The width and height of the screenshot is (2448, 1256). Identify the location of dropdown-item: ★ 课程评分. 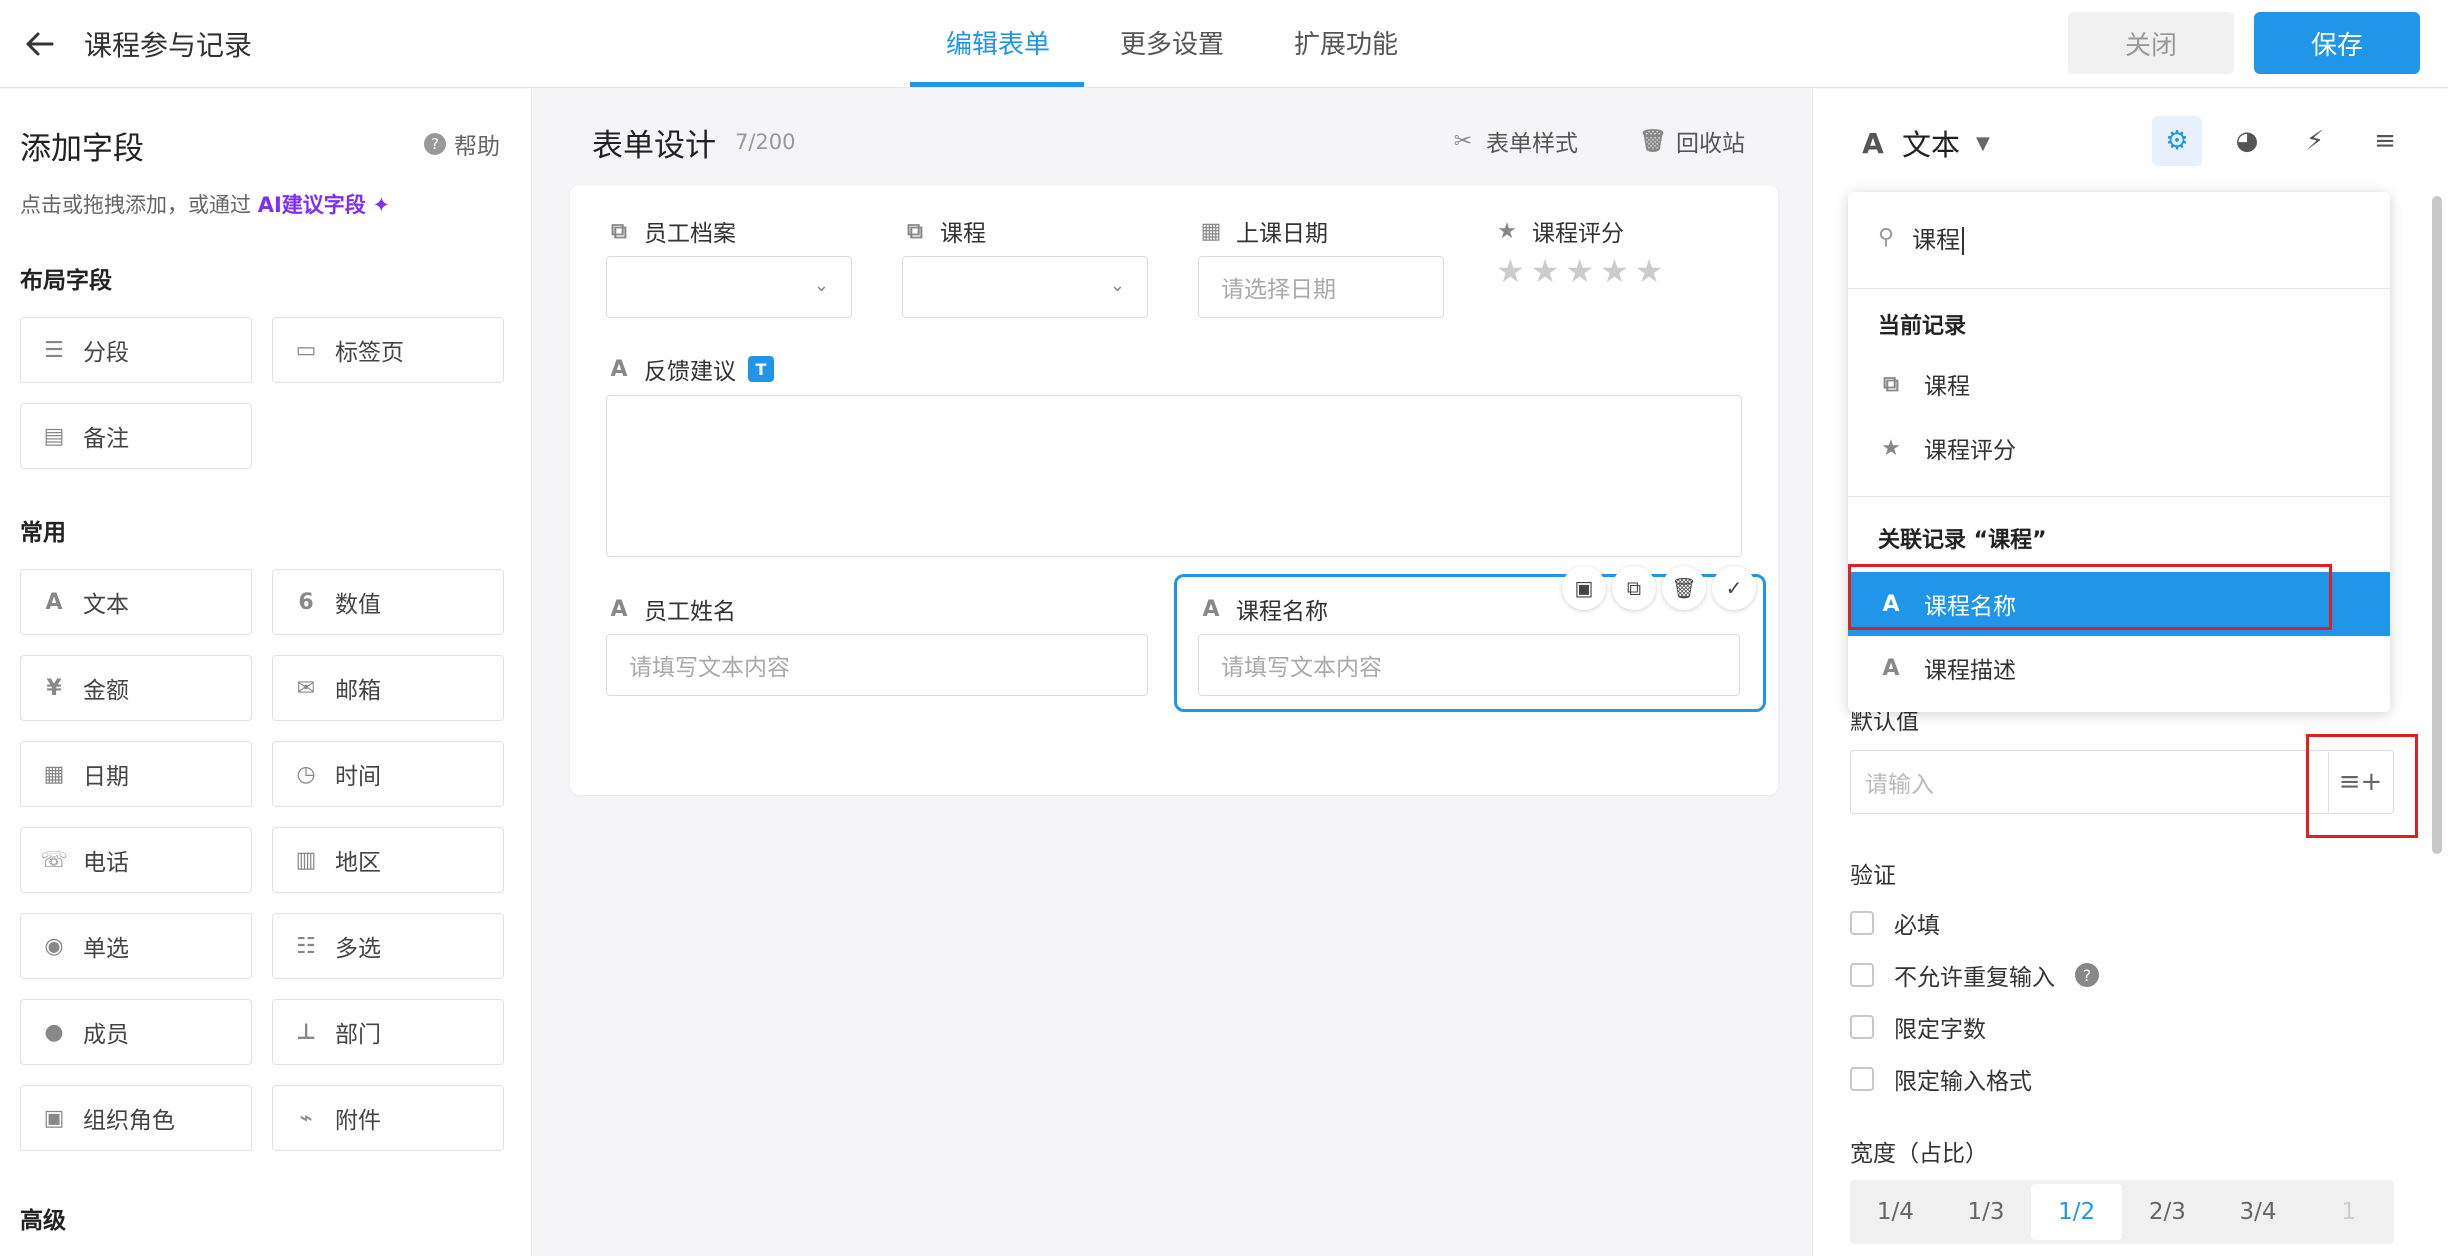
(2119, 448).